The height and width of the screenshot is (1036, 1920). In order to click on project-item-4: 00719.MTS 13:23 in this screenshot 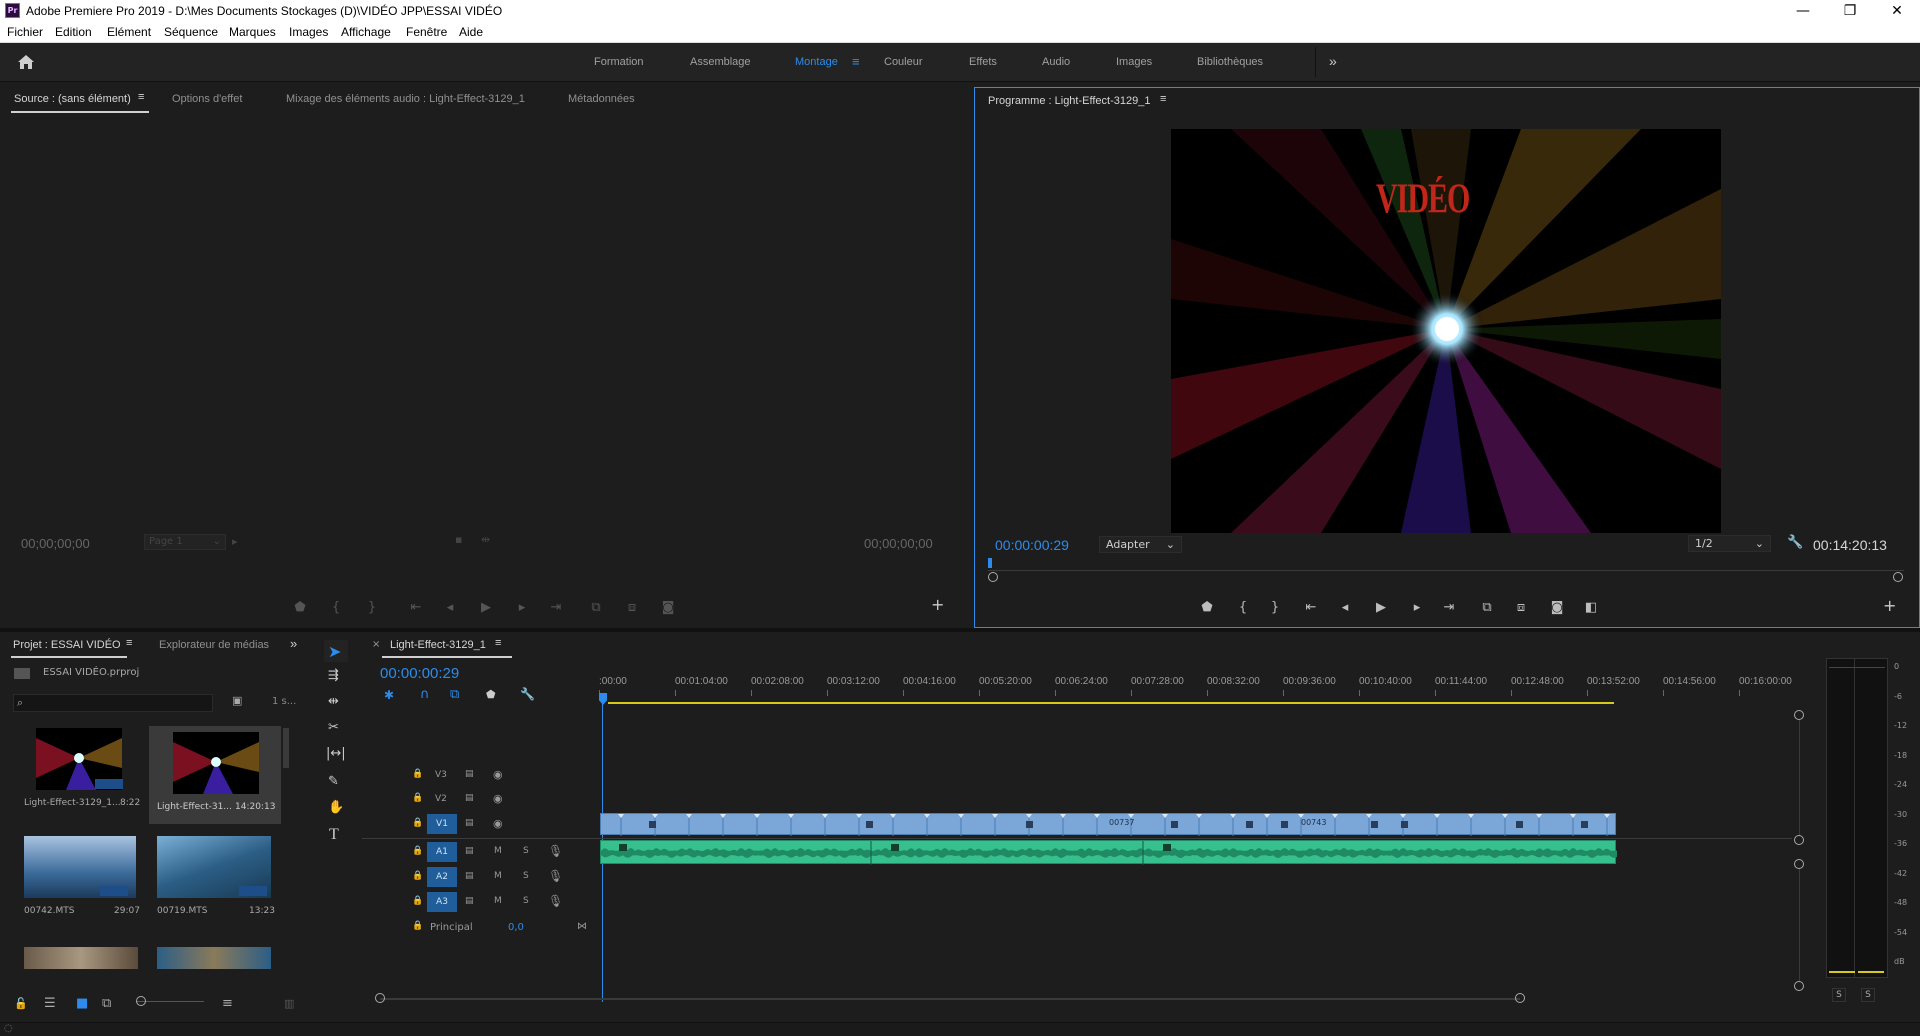, I will do `click(215, 876)`.